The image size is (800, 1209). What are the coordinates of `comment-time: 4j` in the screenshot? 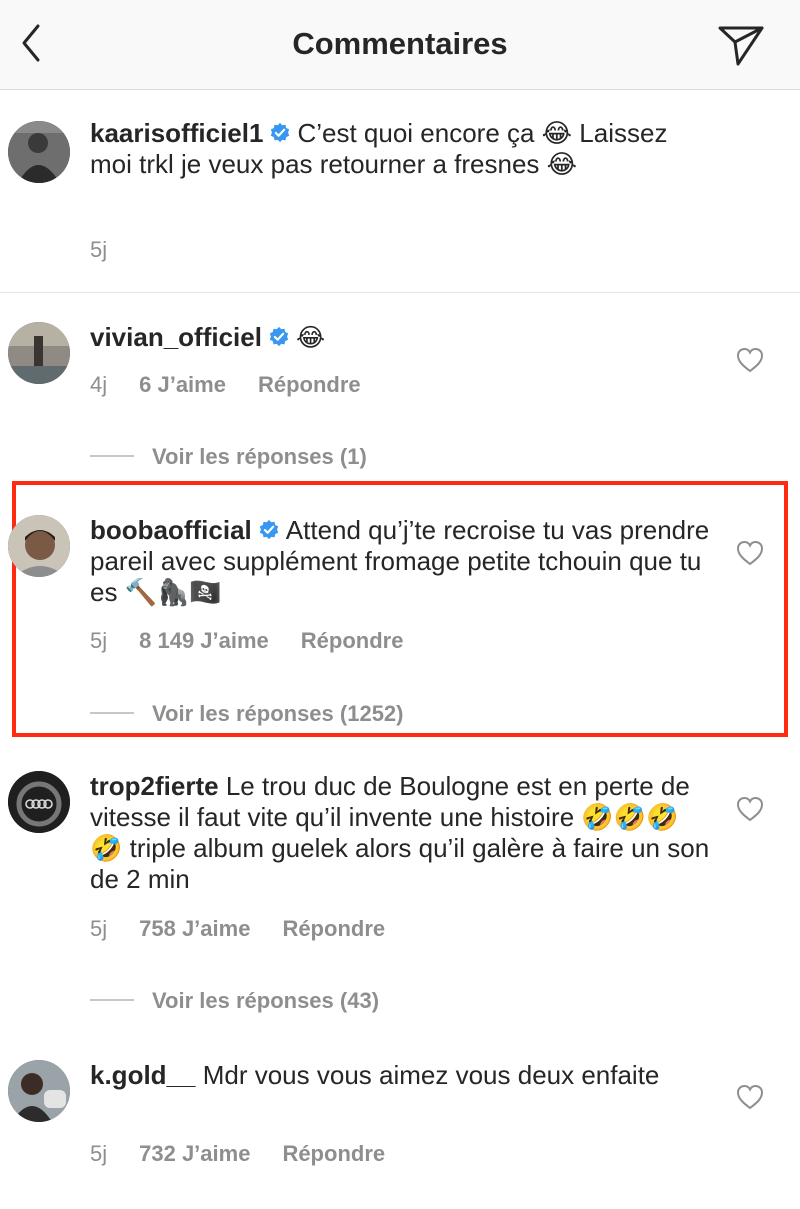 It's located at (99, 384).